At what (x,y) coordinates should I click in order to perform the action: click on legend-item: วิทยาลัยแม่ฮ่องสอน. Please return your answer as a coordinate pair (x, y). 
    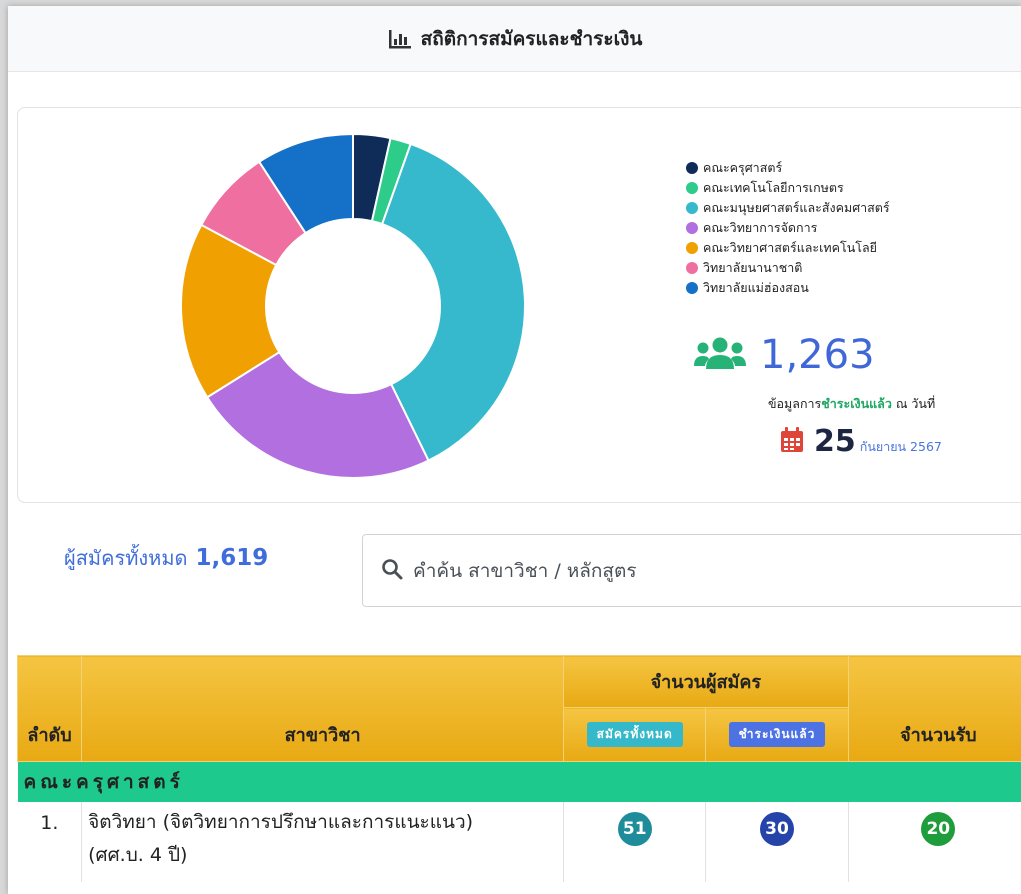
    Looking at the image, I should click on (788, 288).